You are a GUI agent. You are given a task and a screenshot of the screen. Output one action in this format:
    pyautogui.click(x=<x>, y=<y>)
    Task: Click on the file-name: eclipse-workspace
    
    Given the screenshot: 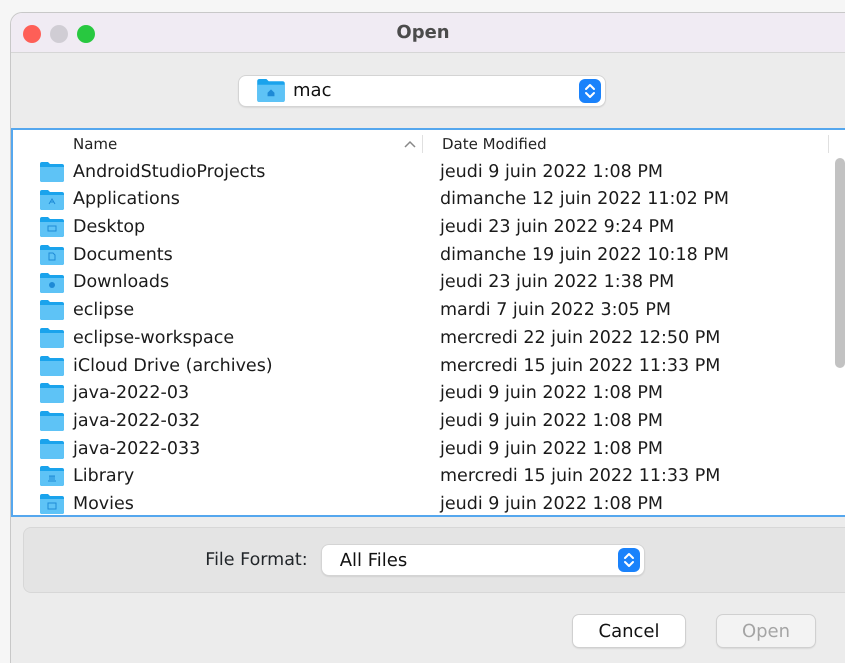 What is the action you would take?
    pyautogui.click(x=153, y=338)
    